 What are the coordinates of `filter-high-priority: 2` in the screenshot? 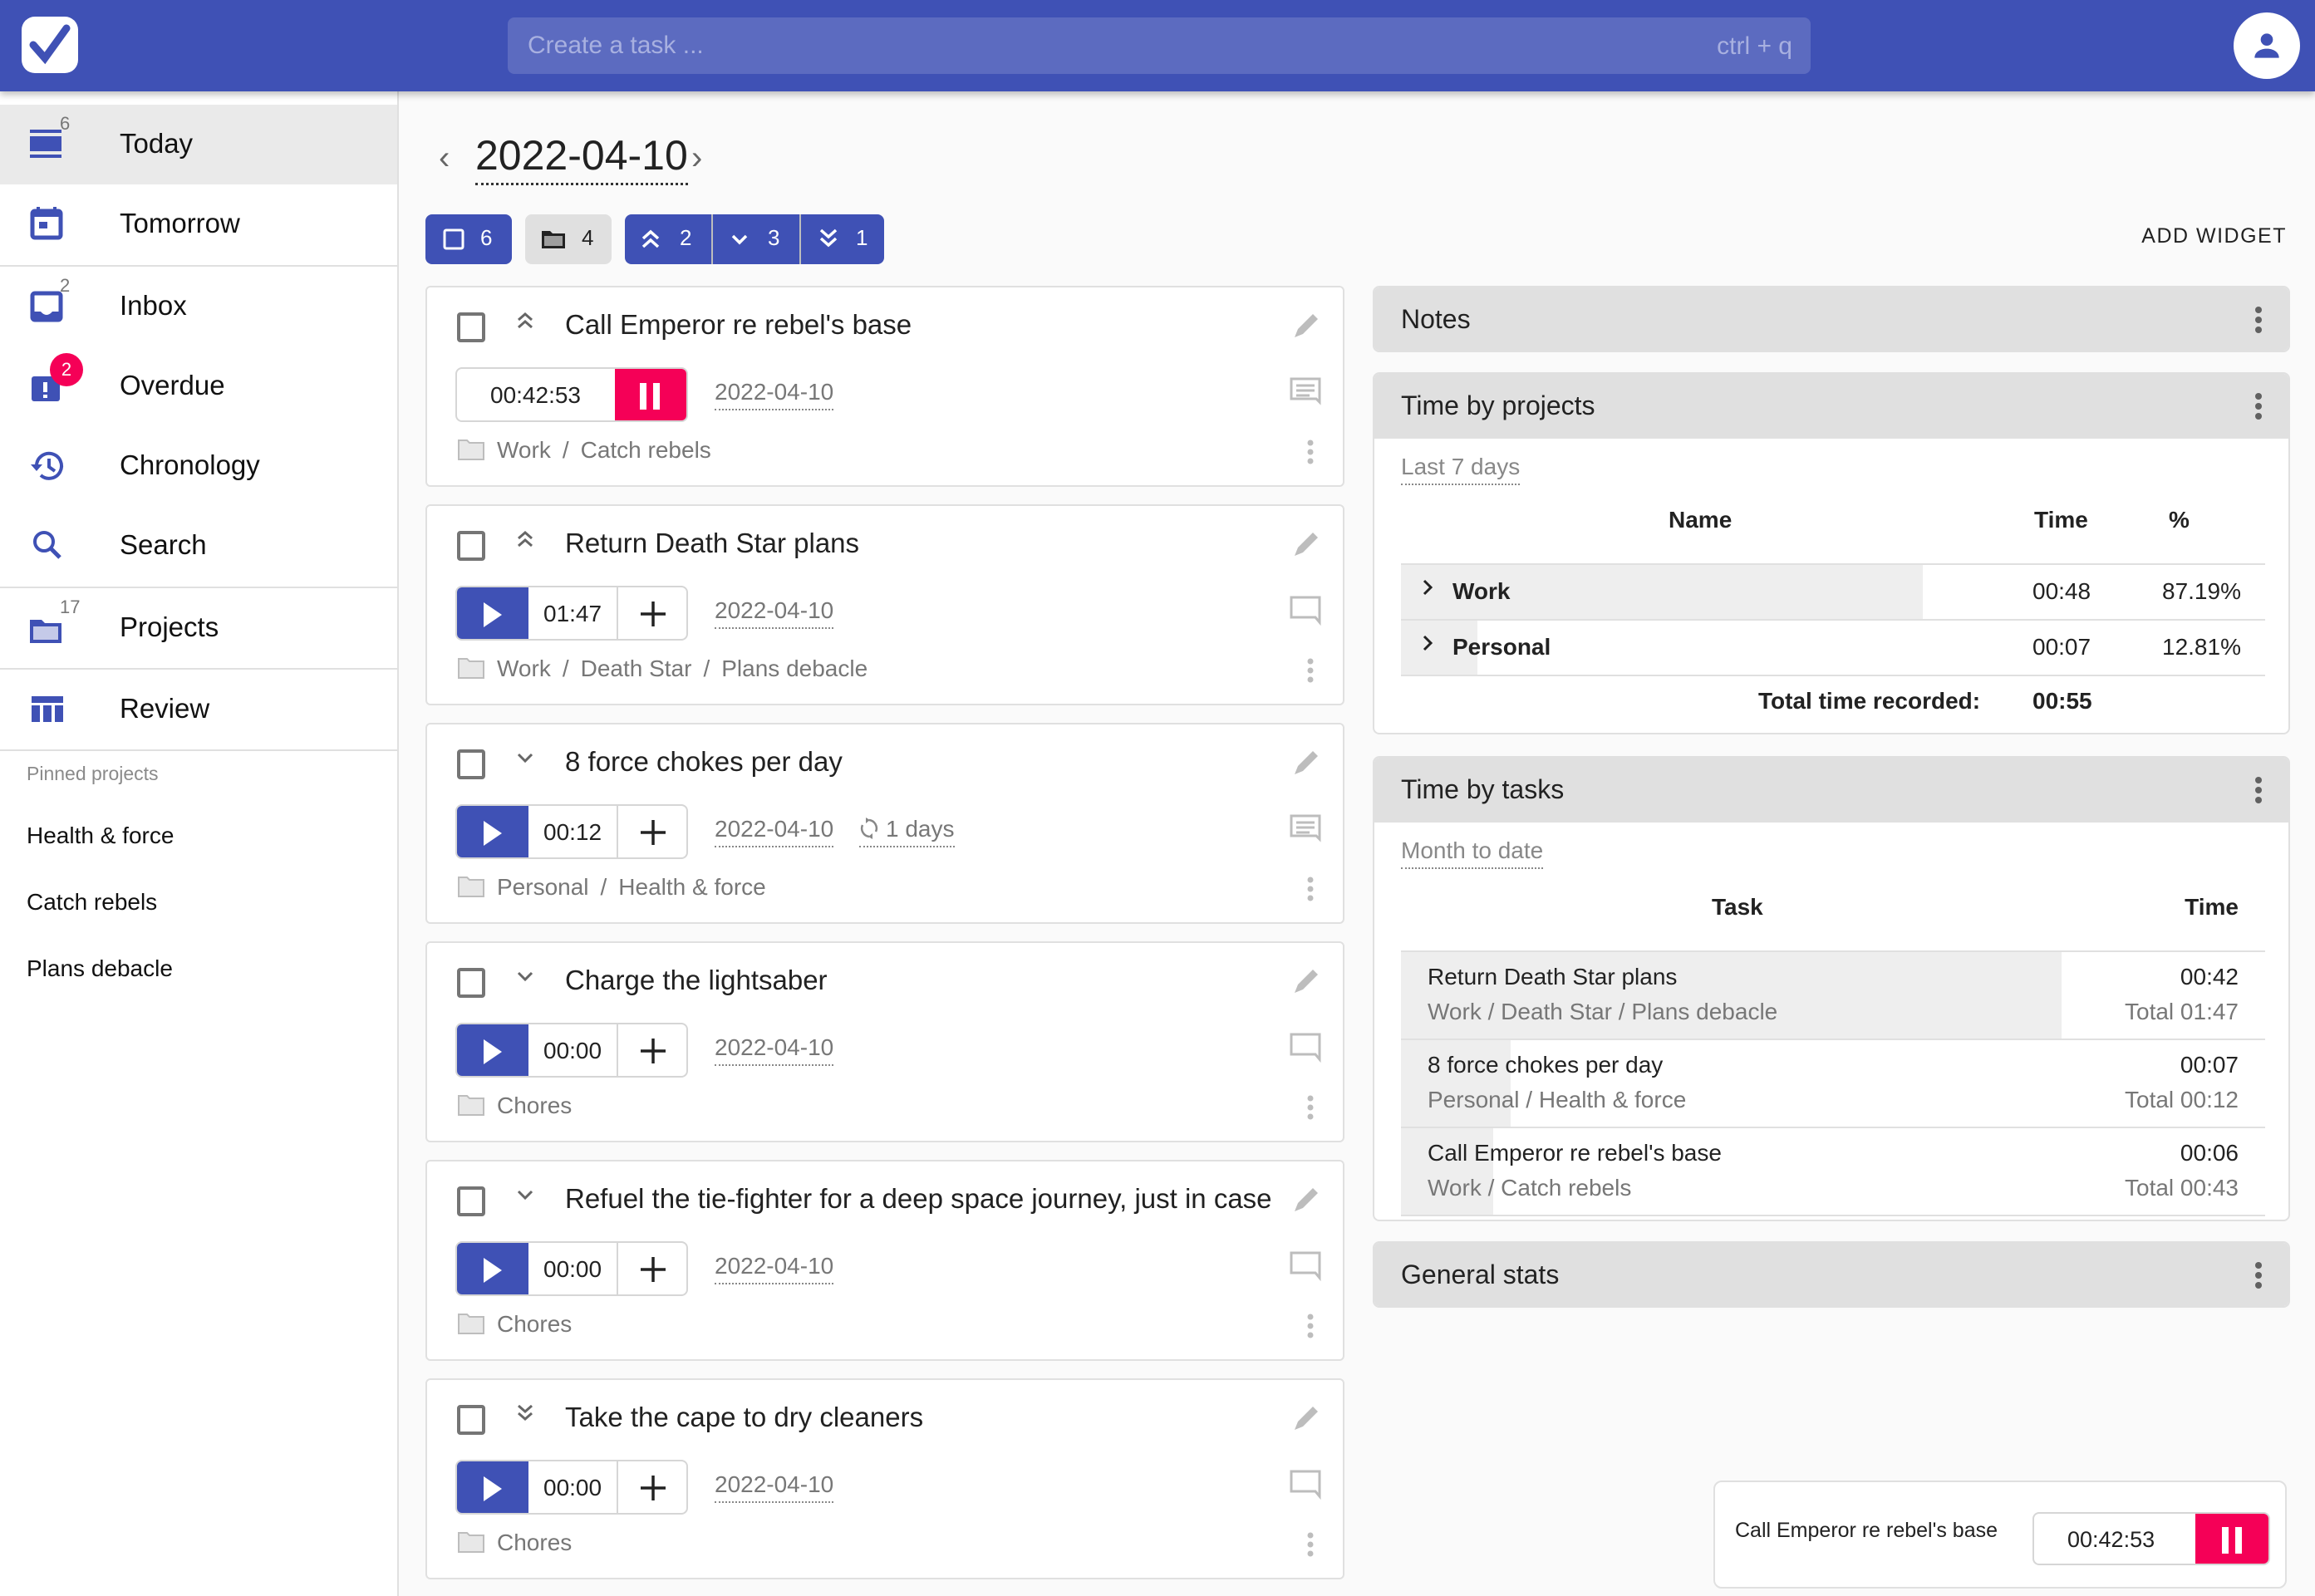 It's located at (668, 239).